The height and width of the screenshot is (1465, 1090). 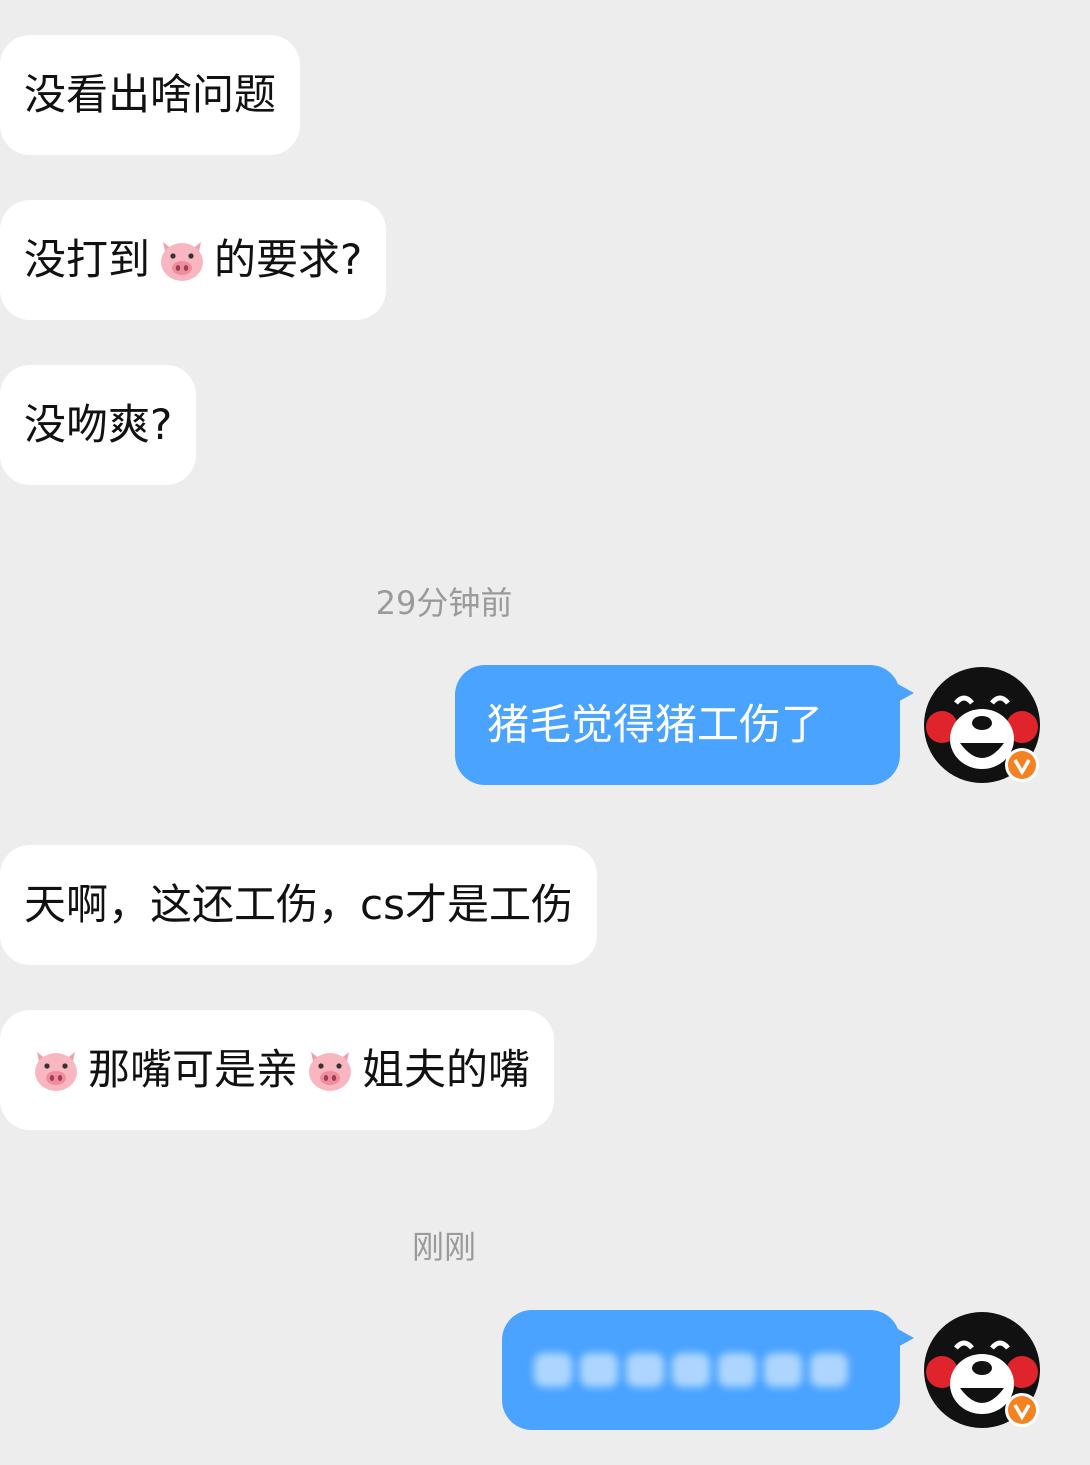 I want to click on message-bubble-incoming: 那嘴可是亲 姐夫的嘴, so click(x=277, y=1070).